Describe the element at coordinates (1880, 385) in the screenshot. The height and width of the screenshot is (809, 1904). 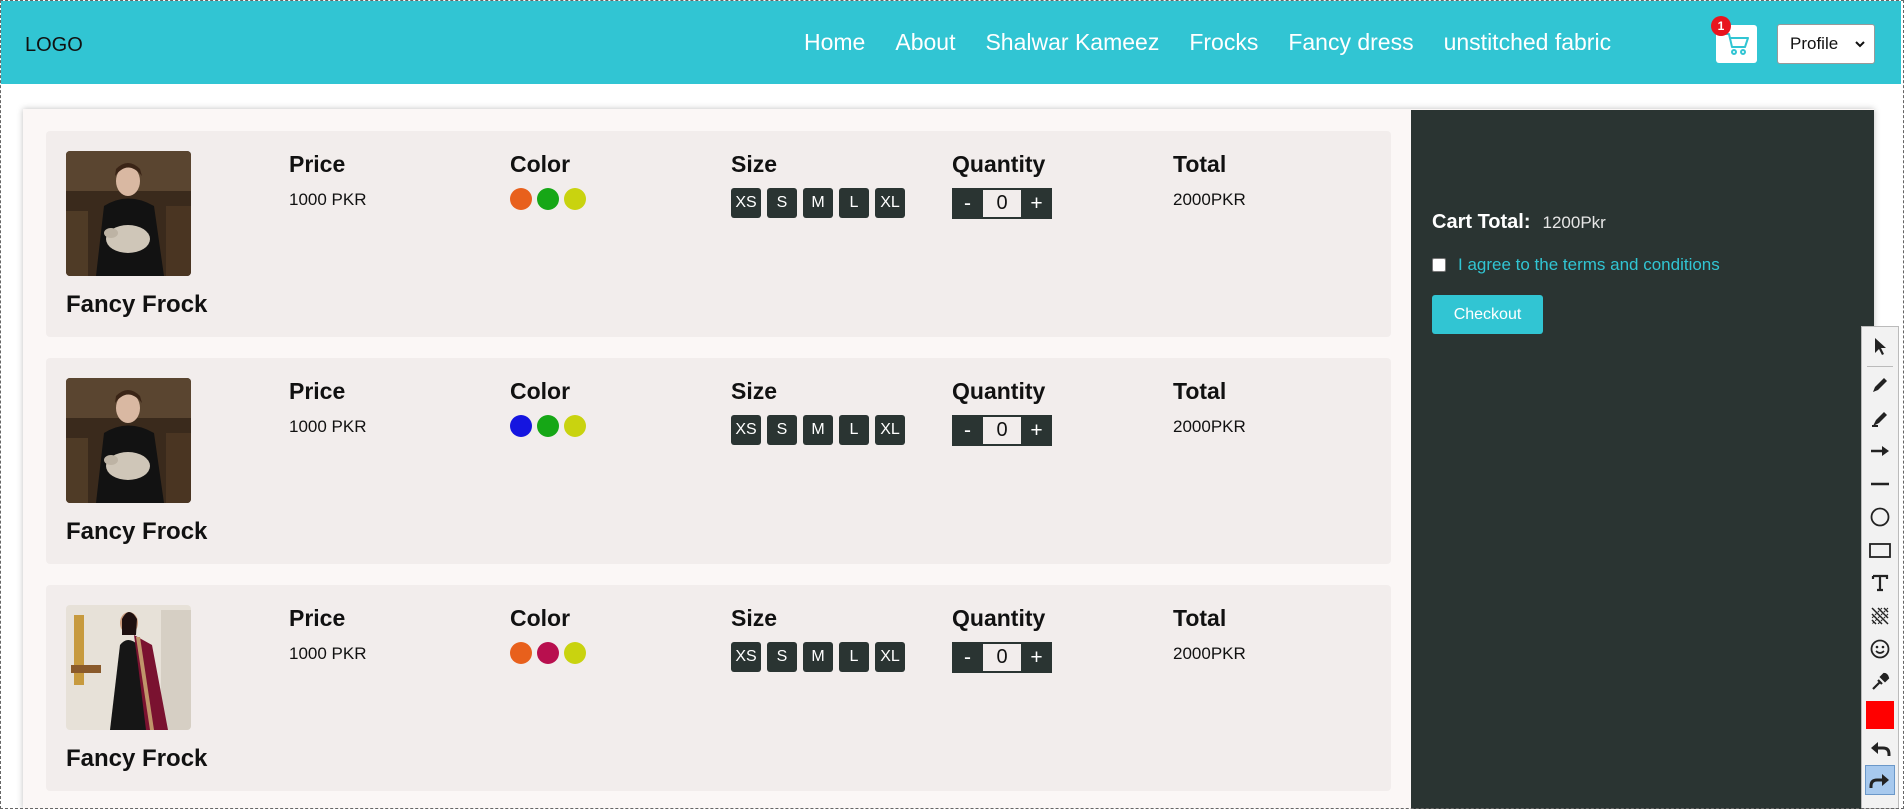
I see `pen-icon` at that location.